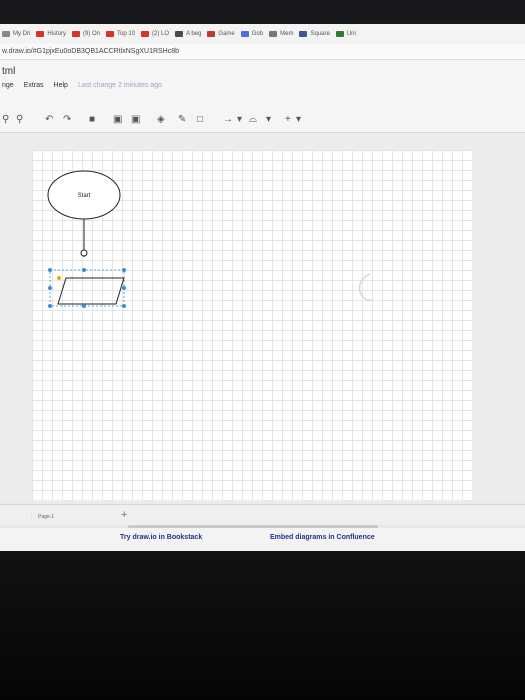 The height and width of the screenshot is (700, 525). What do you see at coordinates (19, 120) in the screenshot?
I see `zoom-out-icon: ⚲` at bounding box center [19, 120].